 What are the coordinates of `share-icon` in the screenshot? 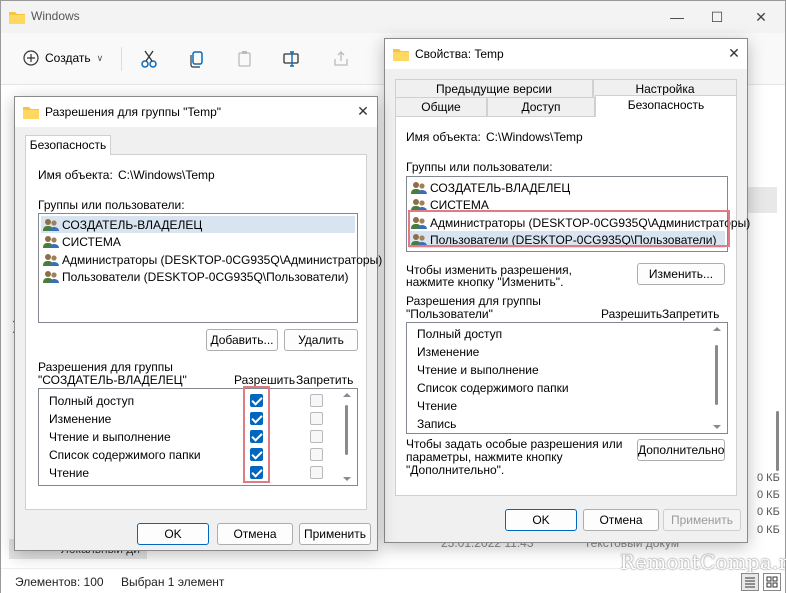 It's located at (341, 59).